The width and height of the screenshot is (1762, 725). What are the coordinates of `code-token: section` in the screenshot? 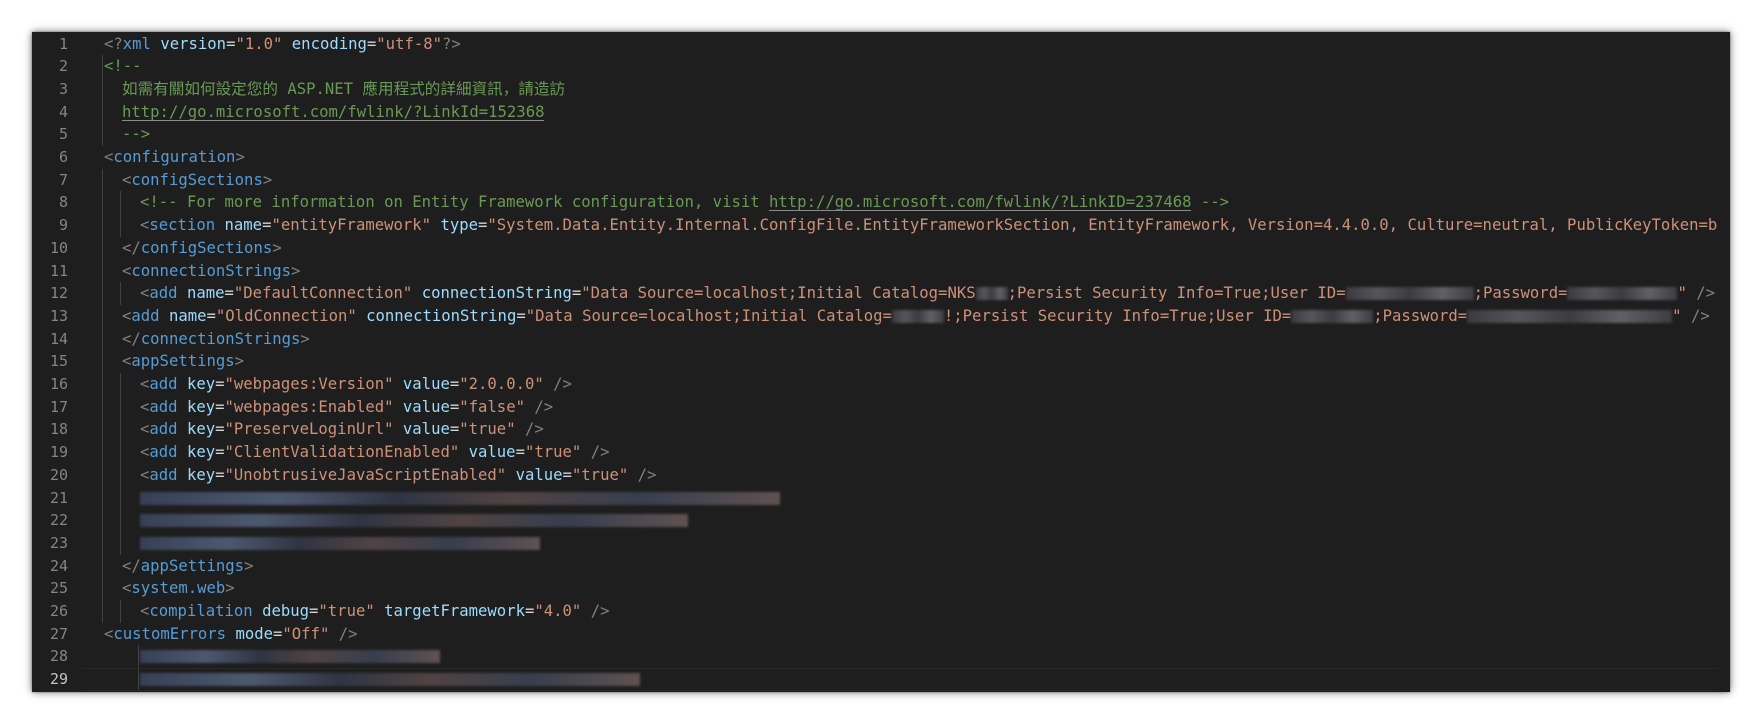 It's located at (182, 225).